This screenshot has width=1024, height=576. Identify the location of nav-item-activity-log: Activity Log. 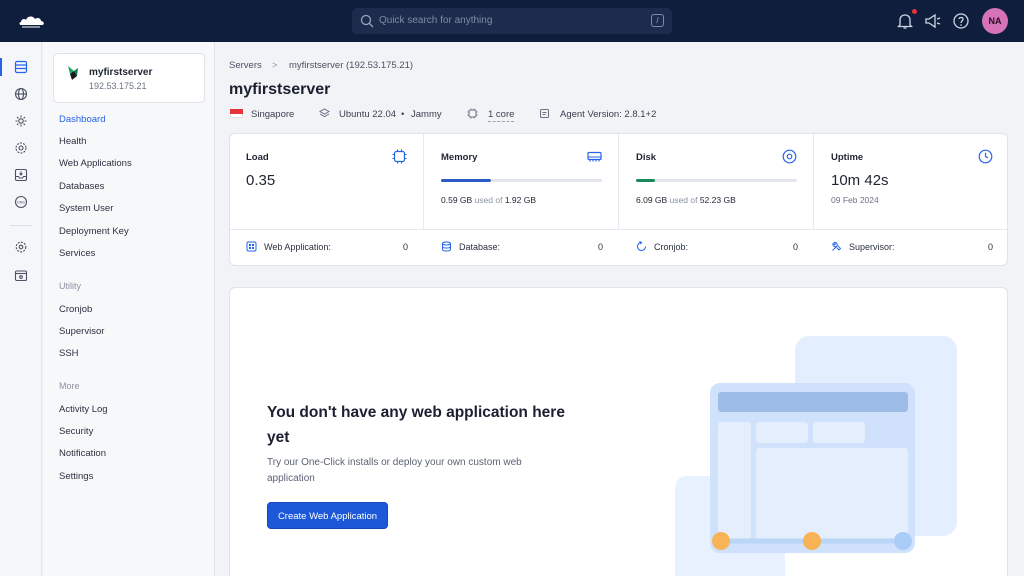
(83, 409).